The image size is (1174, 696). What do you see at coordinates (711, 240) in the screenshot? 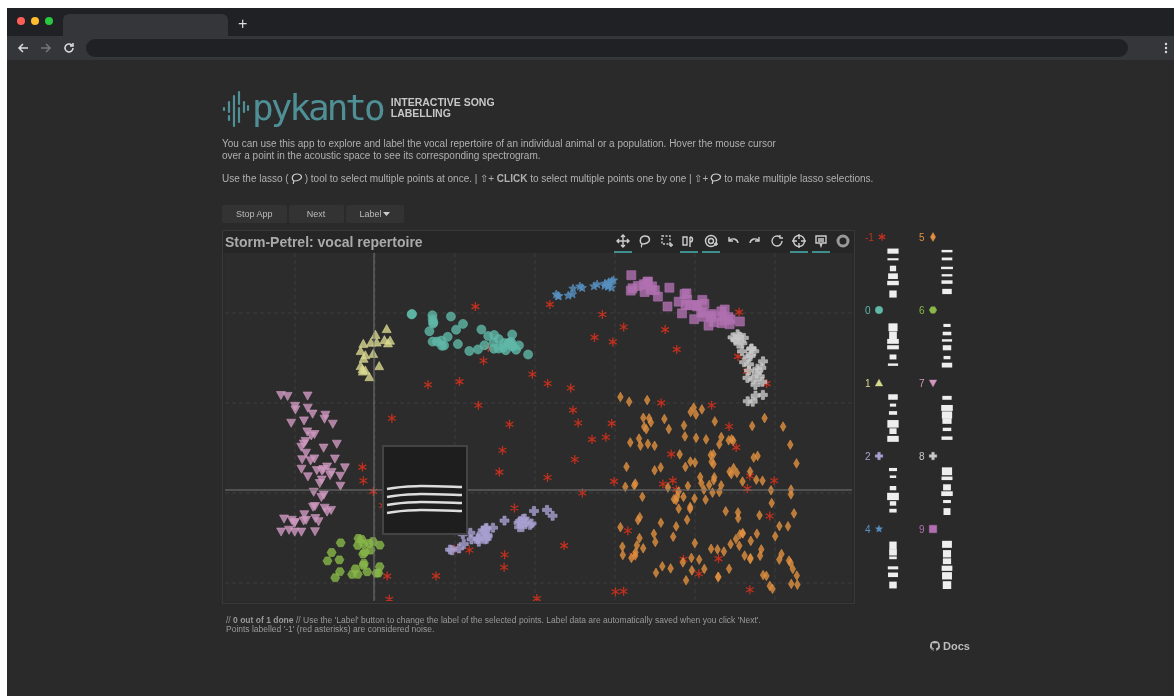
I see `zoom-icon` at bounding box center [711, 240].